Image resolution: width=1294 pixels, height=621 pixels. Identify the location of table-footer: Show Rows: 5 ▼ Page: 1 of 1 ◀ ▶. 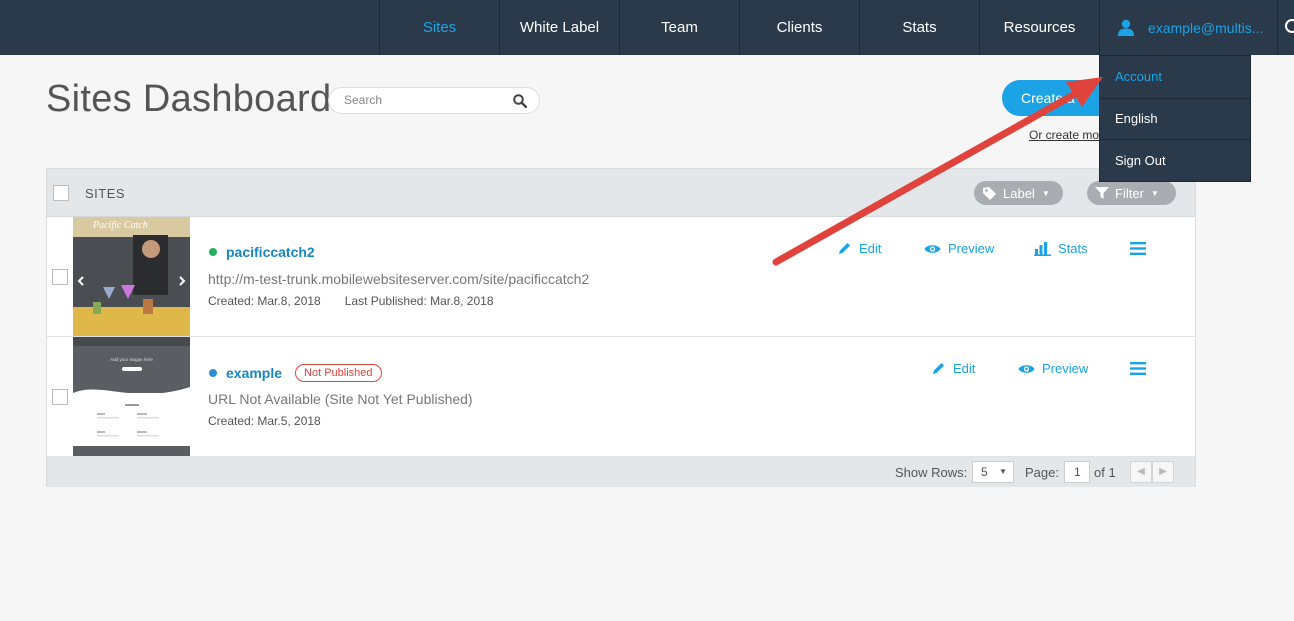
(621, 472).